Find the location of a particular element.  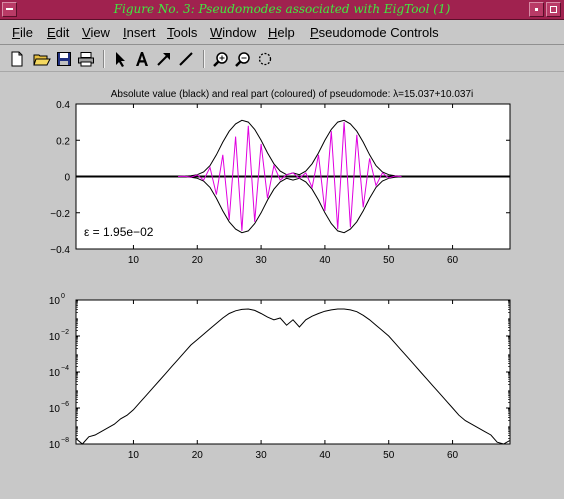

menu-window-label: indow is located at coordinates (239, 32).